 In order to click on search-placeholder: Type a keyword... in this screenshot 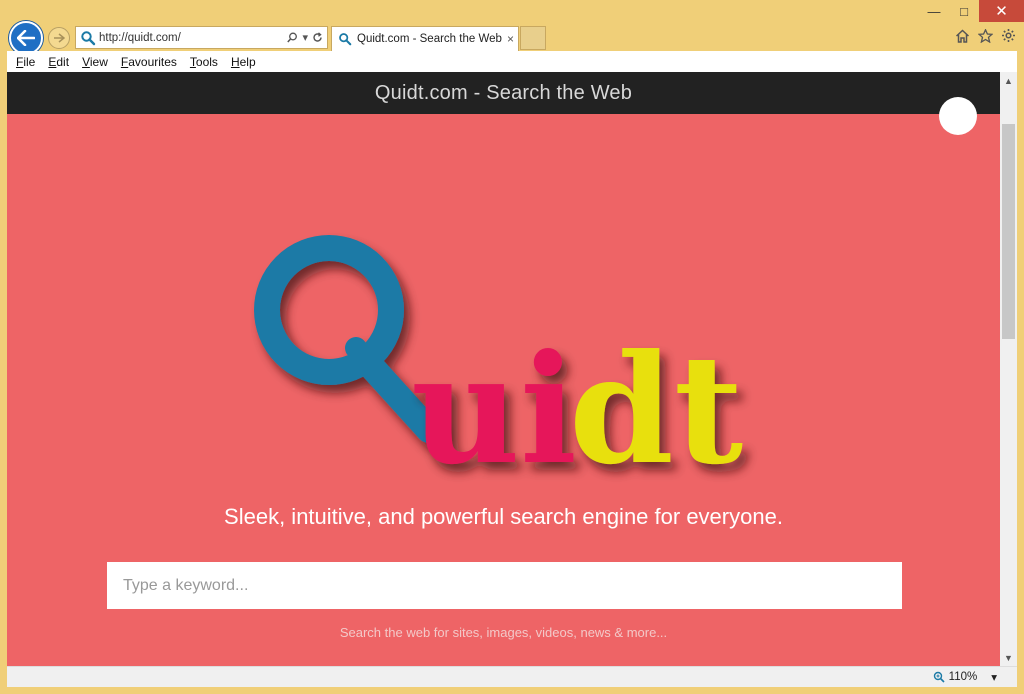, I will do `click(186, 585)`.